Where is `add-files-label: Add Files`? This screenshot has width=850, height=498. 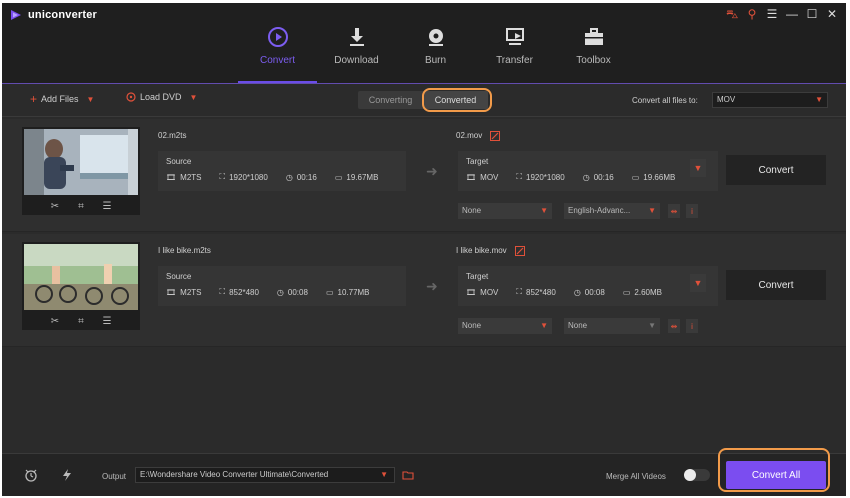 add-files-label: Add Files is located at coordinates (60, 99).